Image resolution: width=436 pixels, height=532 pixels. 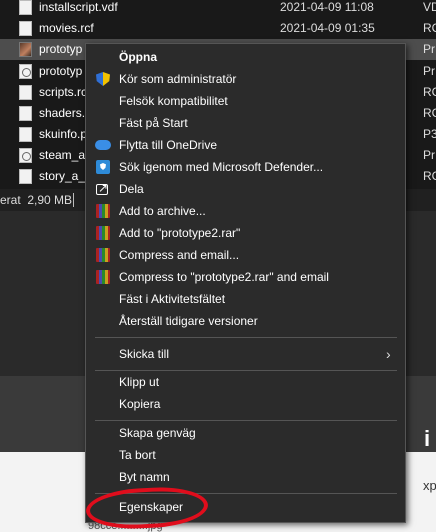 I want to click on menu-item-copy: Kopiera, so click(x=245, y=404).